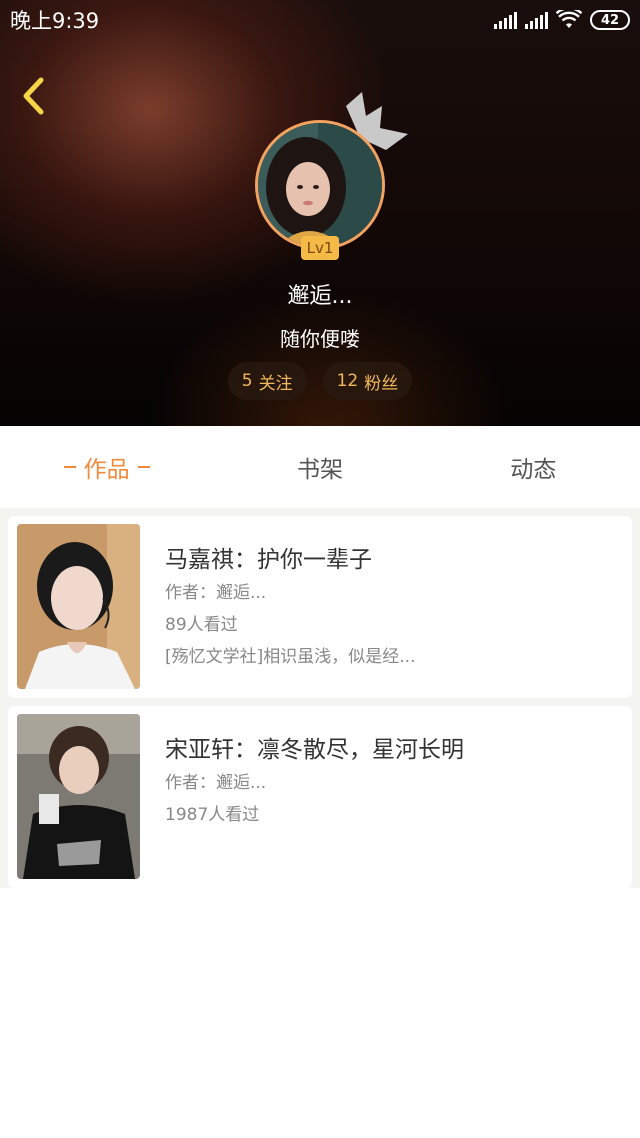  Describe the element at coordinates (569, 19) in the screenshot. I see `wifi-icon` at that location.